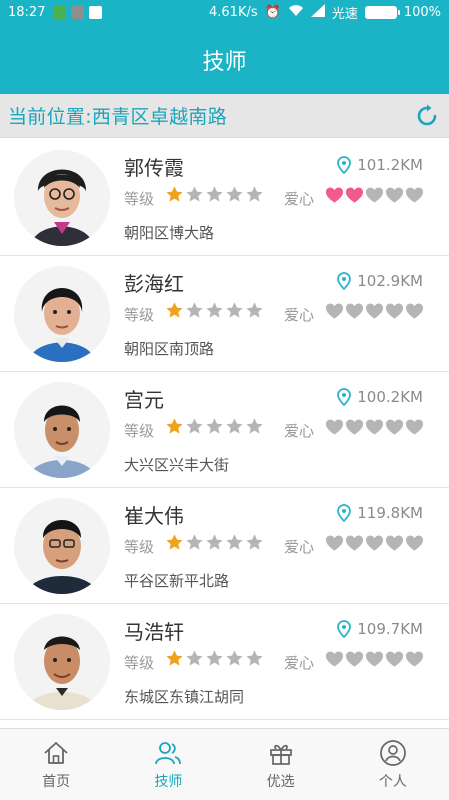 Image resolution: width=449 pixels, height=800 pixels. Describe the element at coordinates (390, 165) in the screenshot. I see `distance-value: 101.2KM` at that location.